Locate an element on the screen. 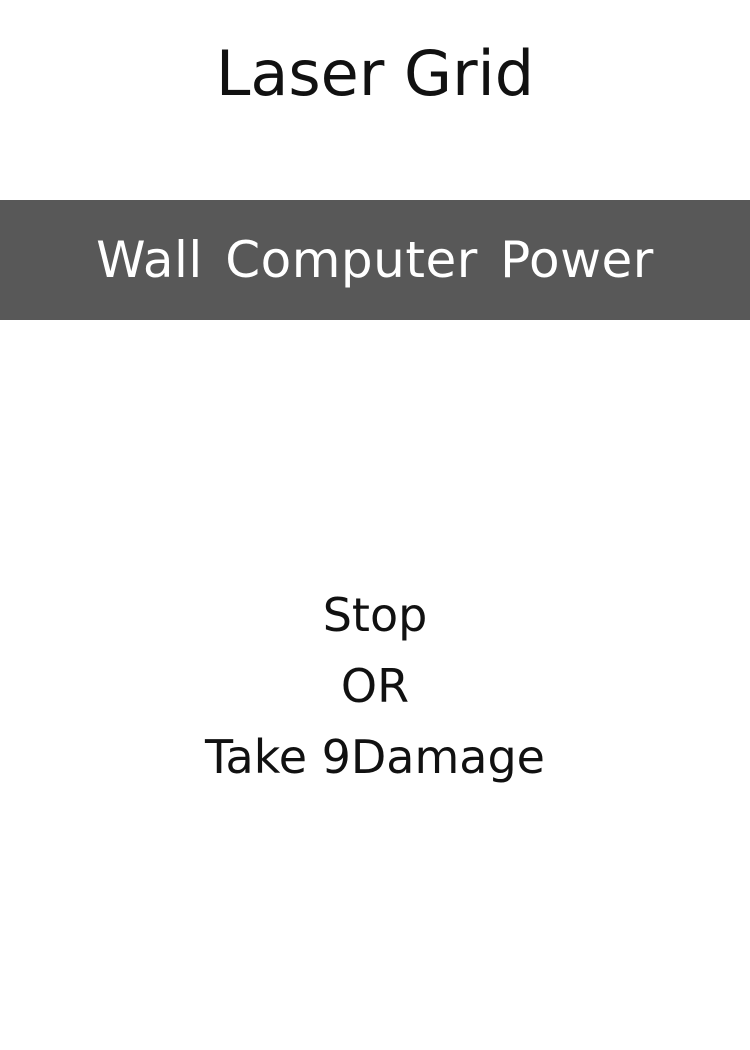 The height and width of the screenshot is (1050, 750). effect-line-stop: Stop is located at coordinates (375, 615).